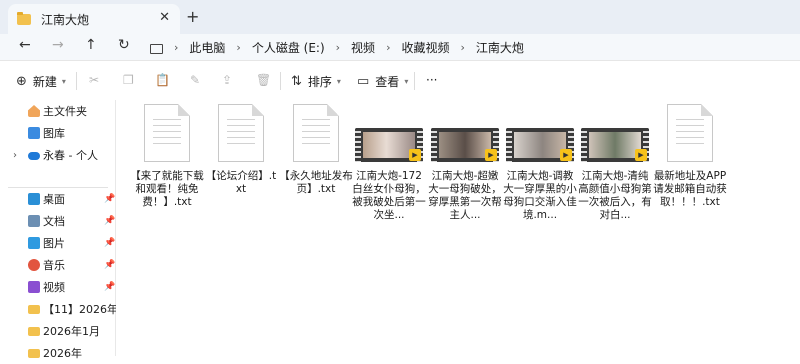 This screenshot has height=364, width=800. What do you see at coordinates (25, 45) in the screenshot?
I see `back-button: ←` at bounding box center [25, 45].